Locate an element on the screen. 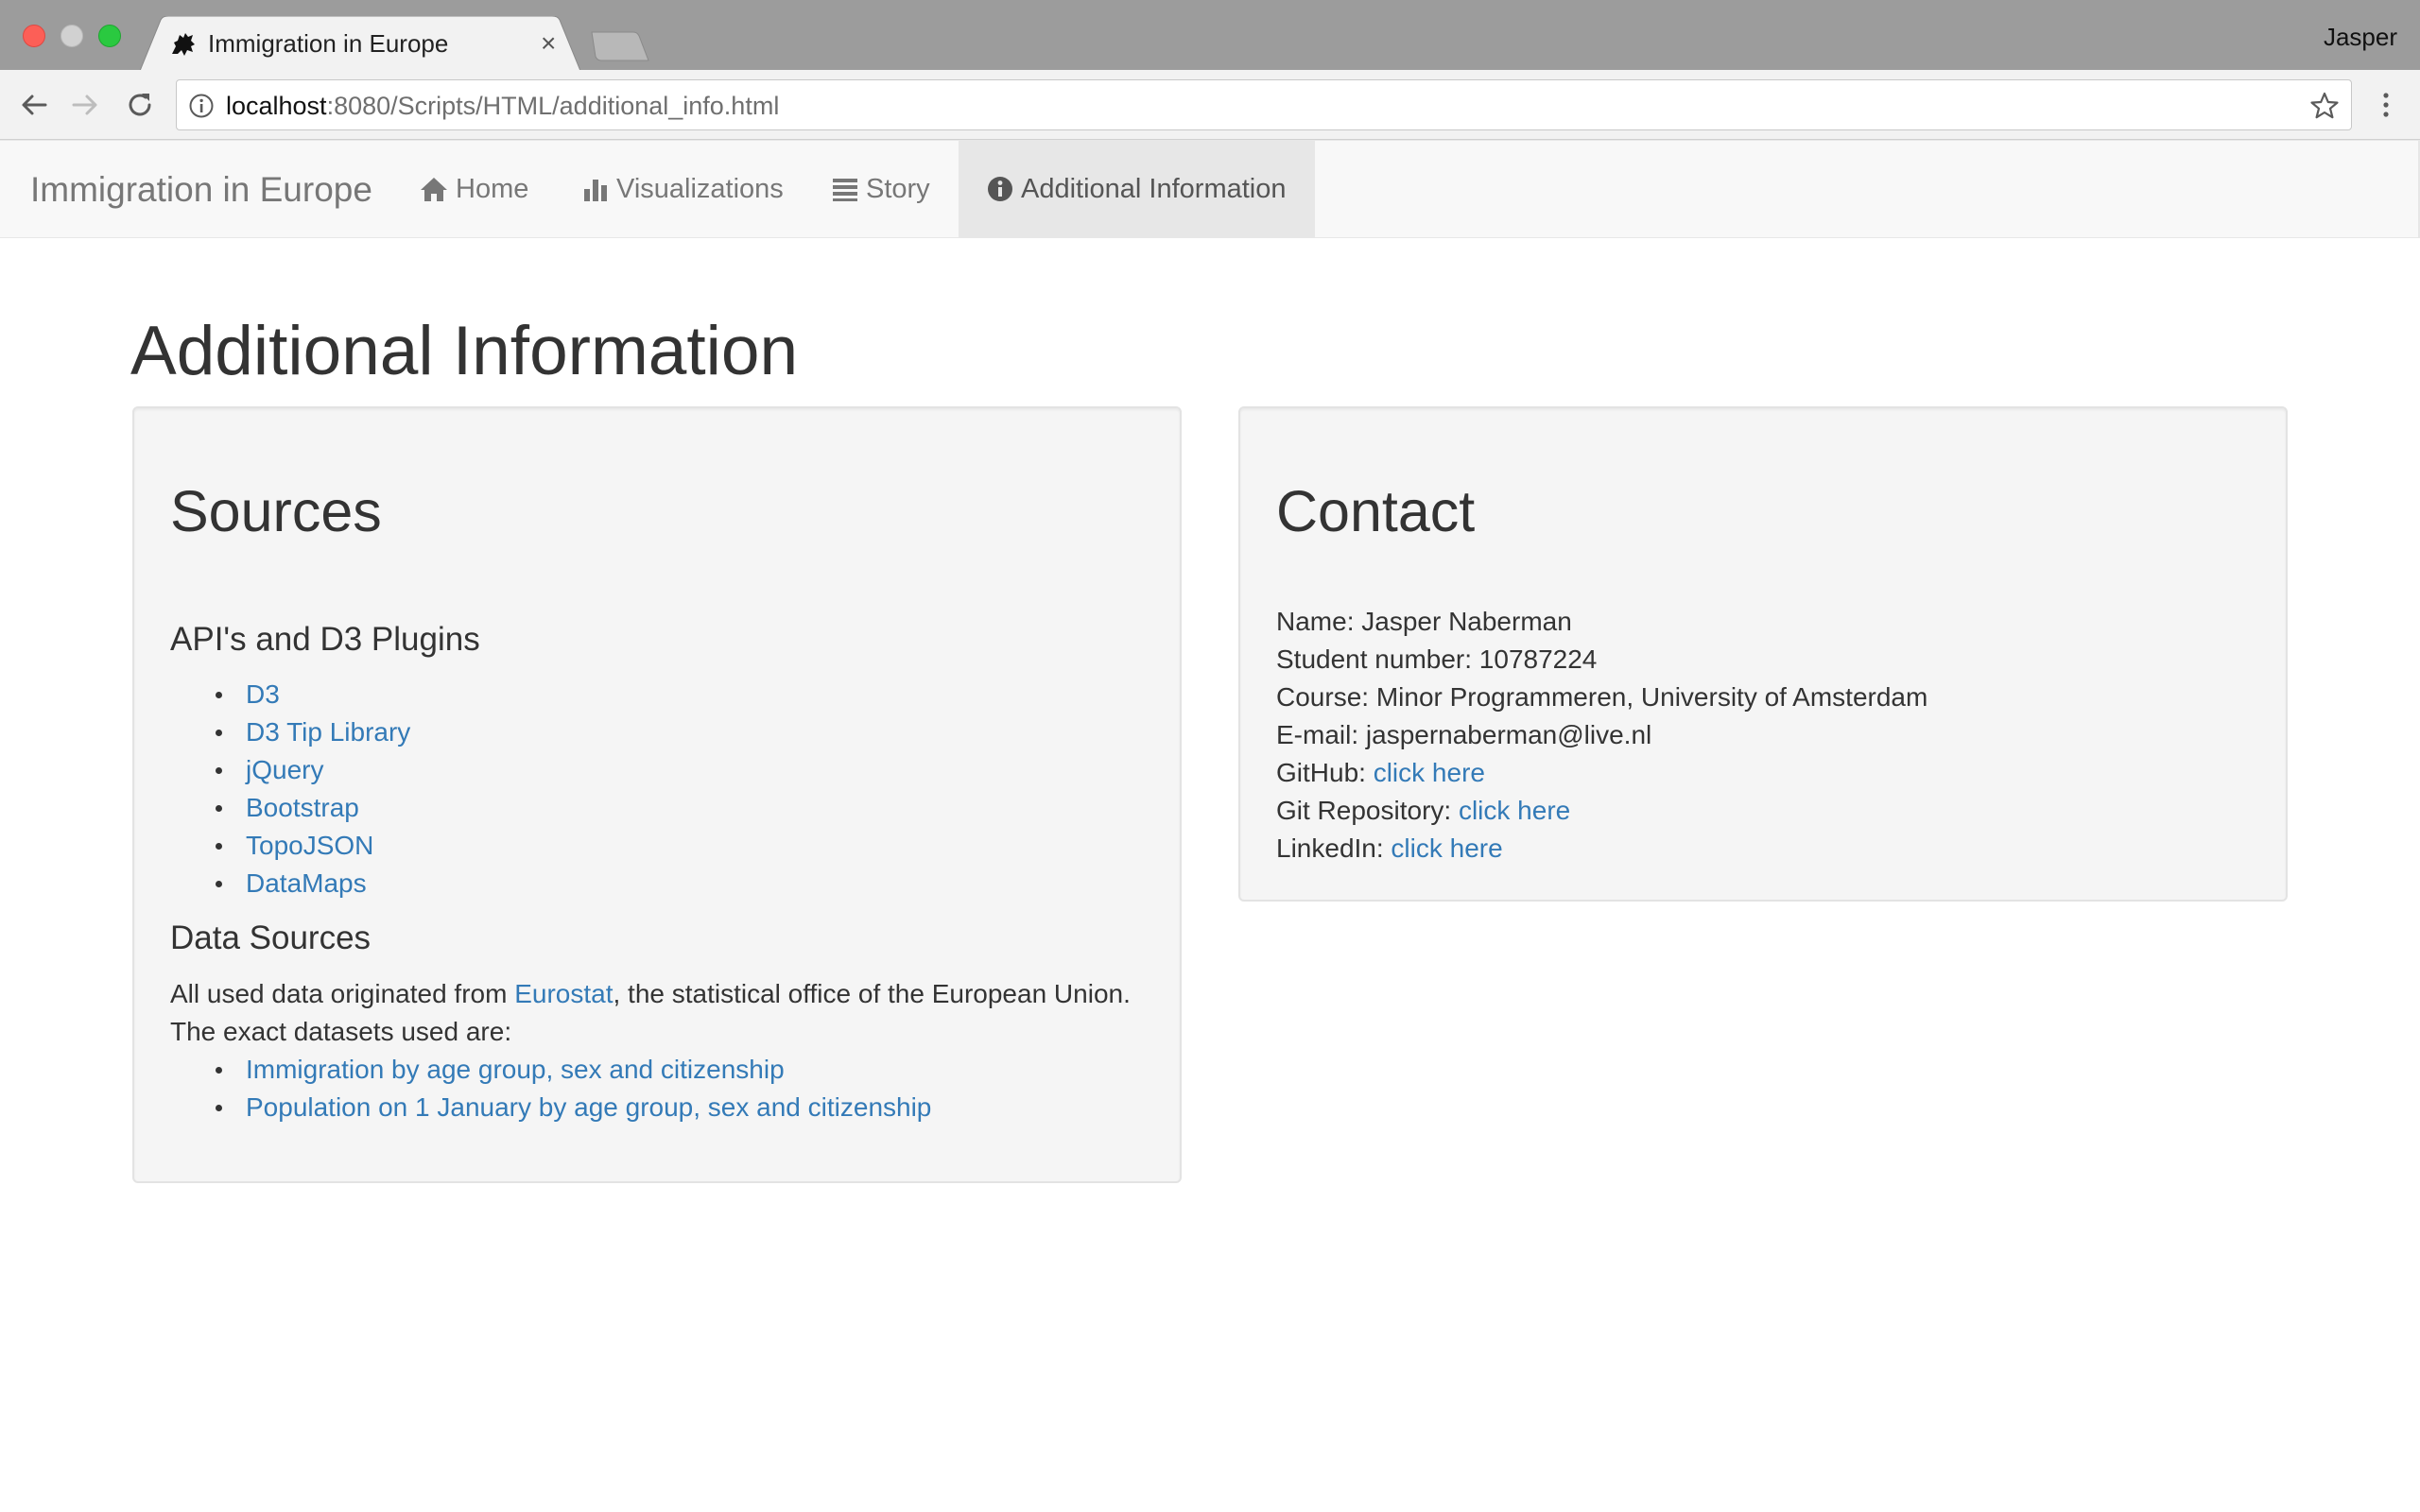  list-item: DataMaps is located at coordinates (310, 883).